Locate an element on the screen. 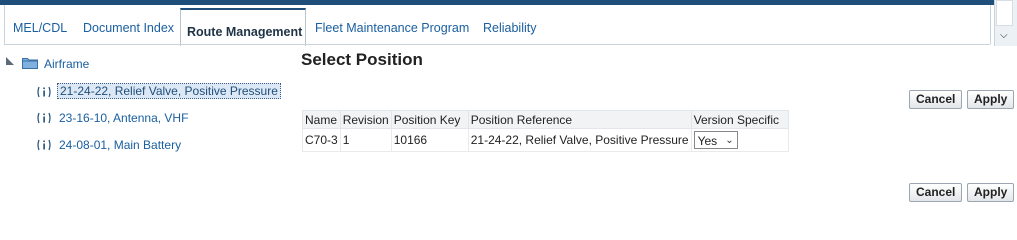 The image size is (1017, 240). scrollbar is located at coordinates (1004, 13).